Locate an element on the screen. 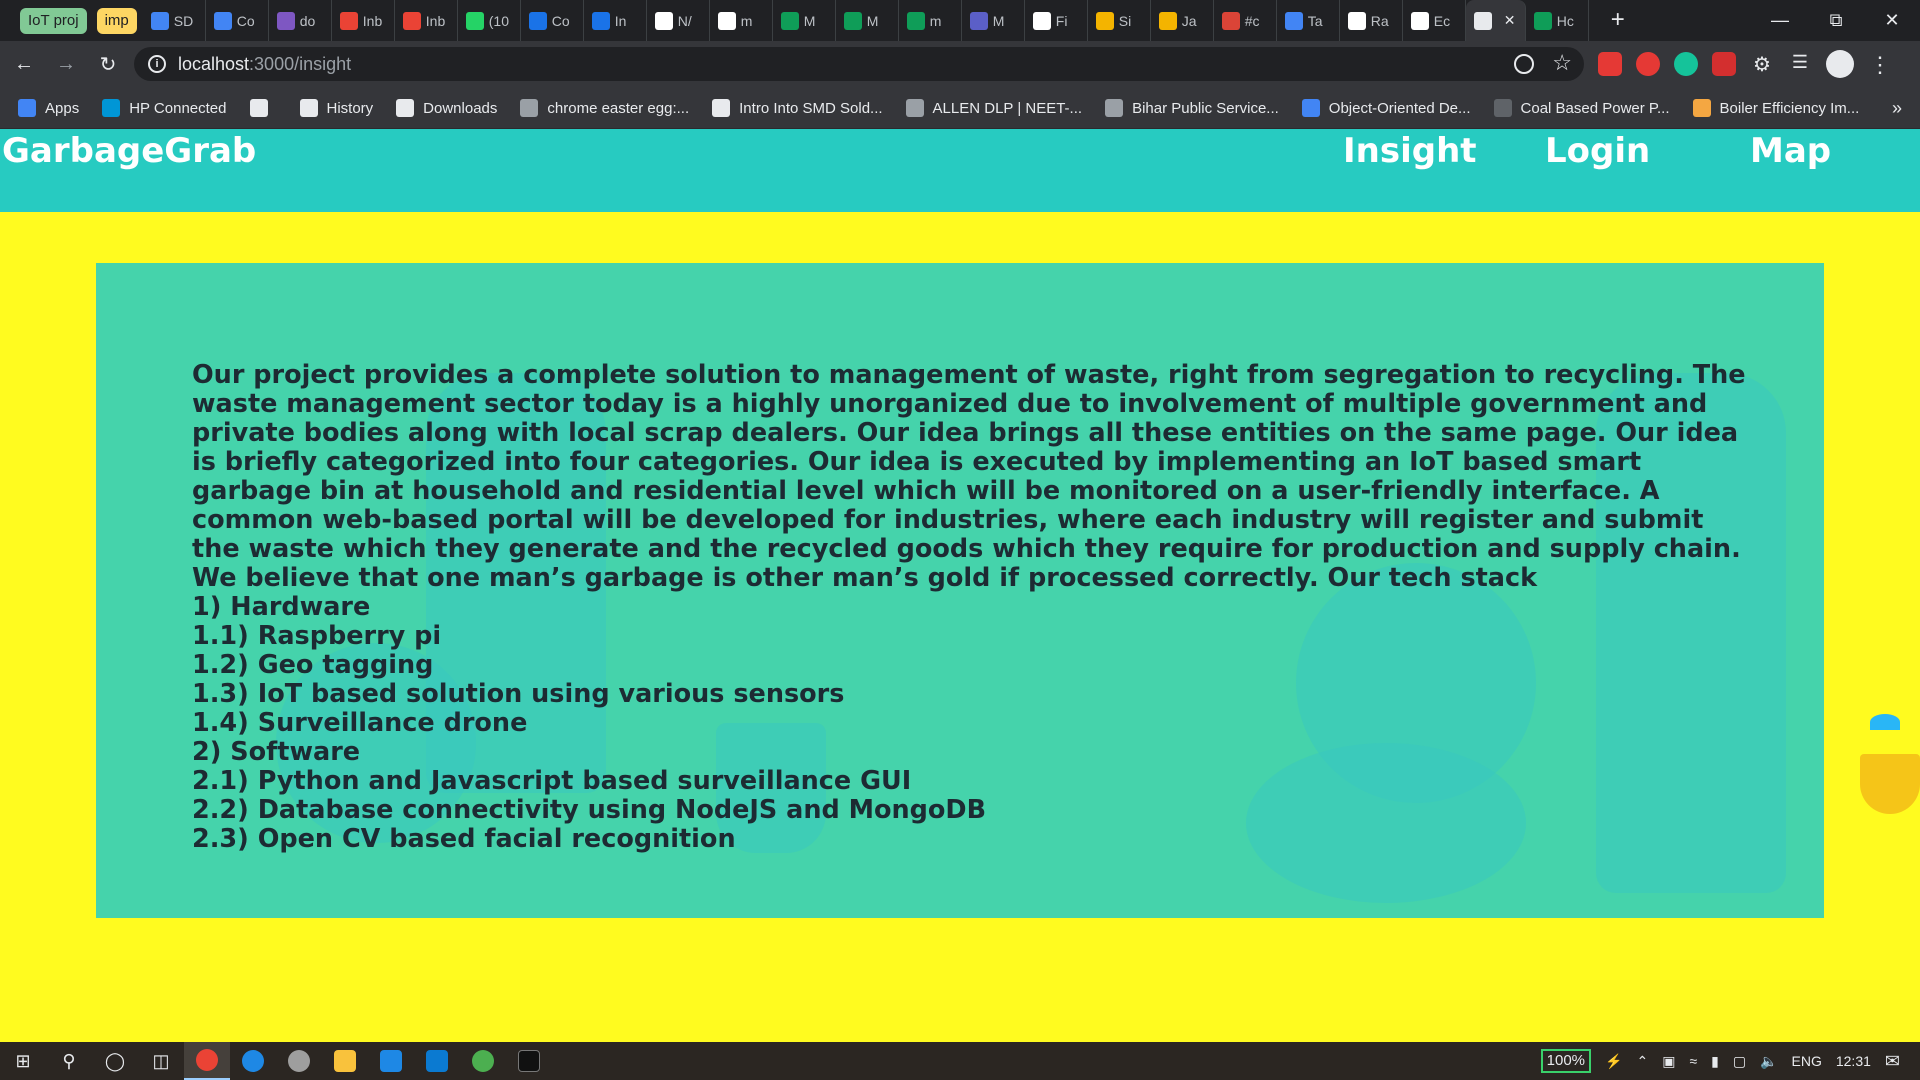 This screenshot has height=1080, width=1920. browser-toolbar: ← → ↻ i localhost:3000/insight ☆ ⚙ ☰ ⋮ is located at coordinates (960, 64).